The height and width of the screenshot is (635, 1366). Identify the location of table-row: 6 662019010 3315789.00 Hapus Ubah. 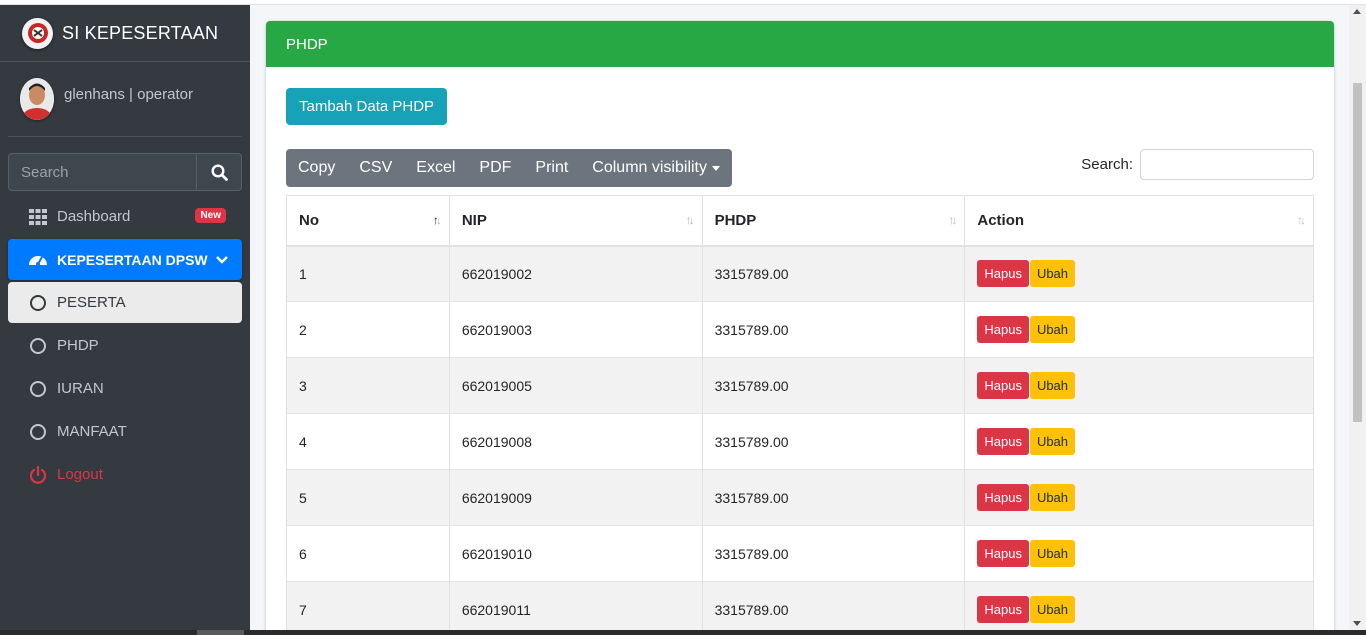
(800, 553).